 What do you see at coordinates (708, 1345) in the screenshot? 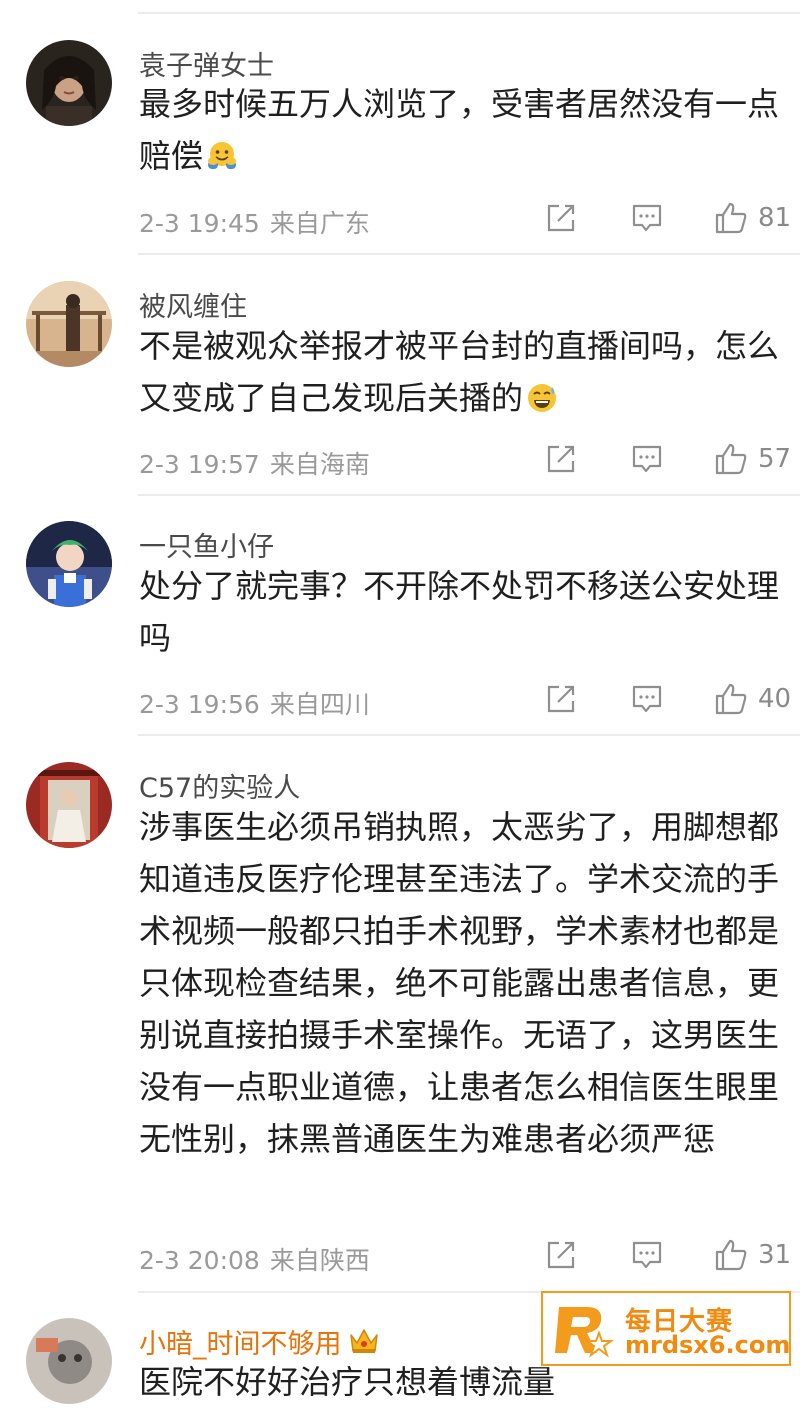
I see `watermark-domain: mrdsx6.com` at bounding box center [708, 1345].